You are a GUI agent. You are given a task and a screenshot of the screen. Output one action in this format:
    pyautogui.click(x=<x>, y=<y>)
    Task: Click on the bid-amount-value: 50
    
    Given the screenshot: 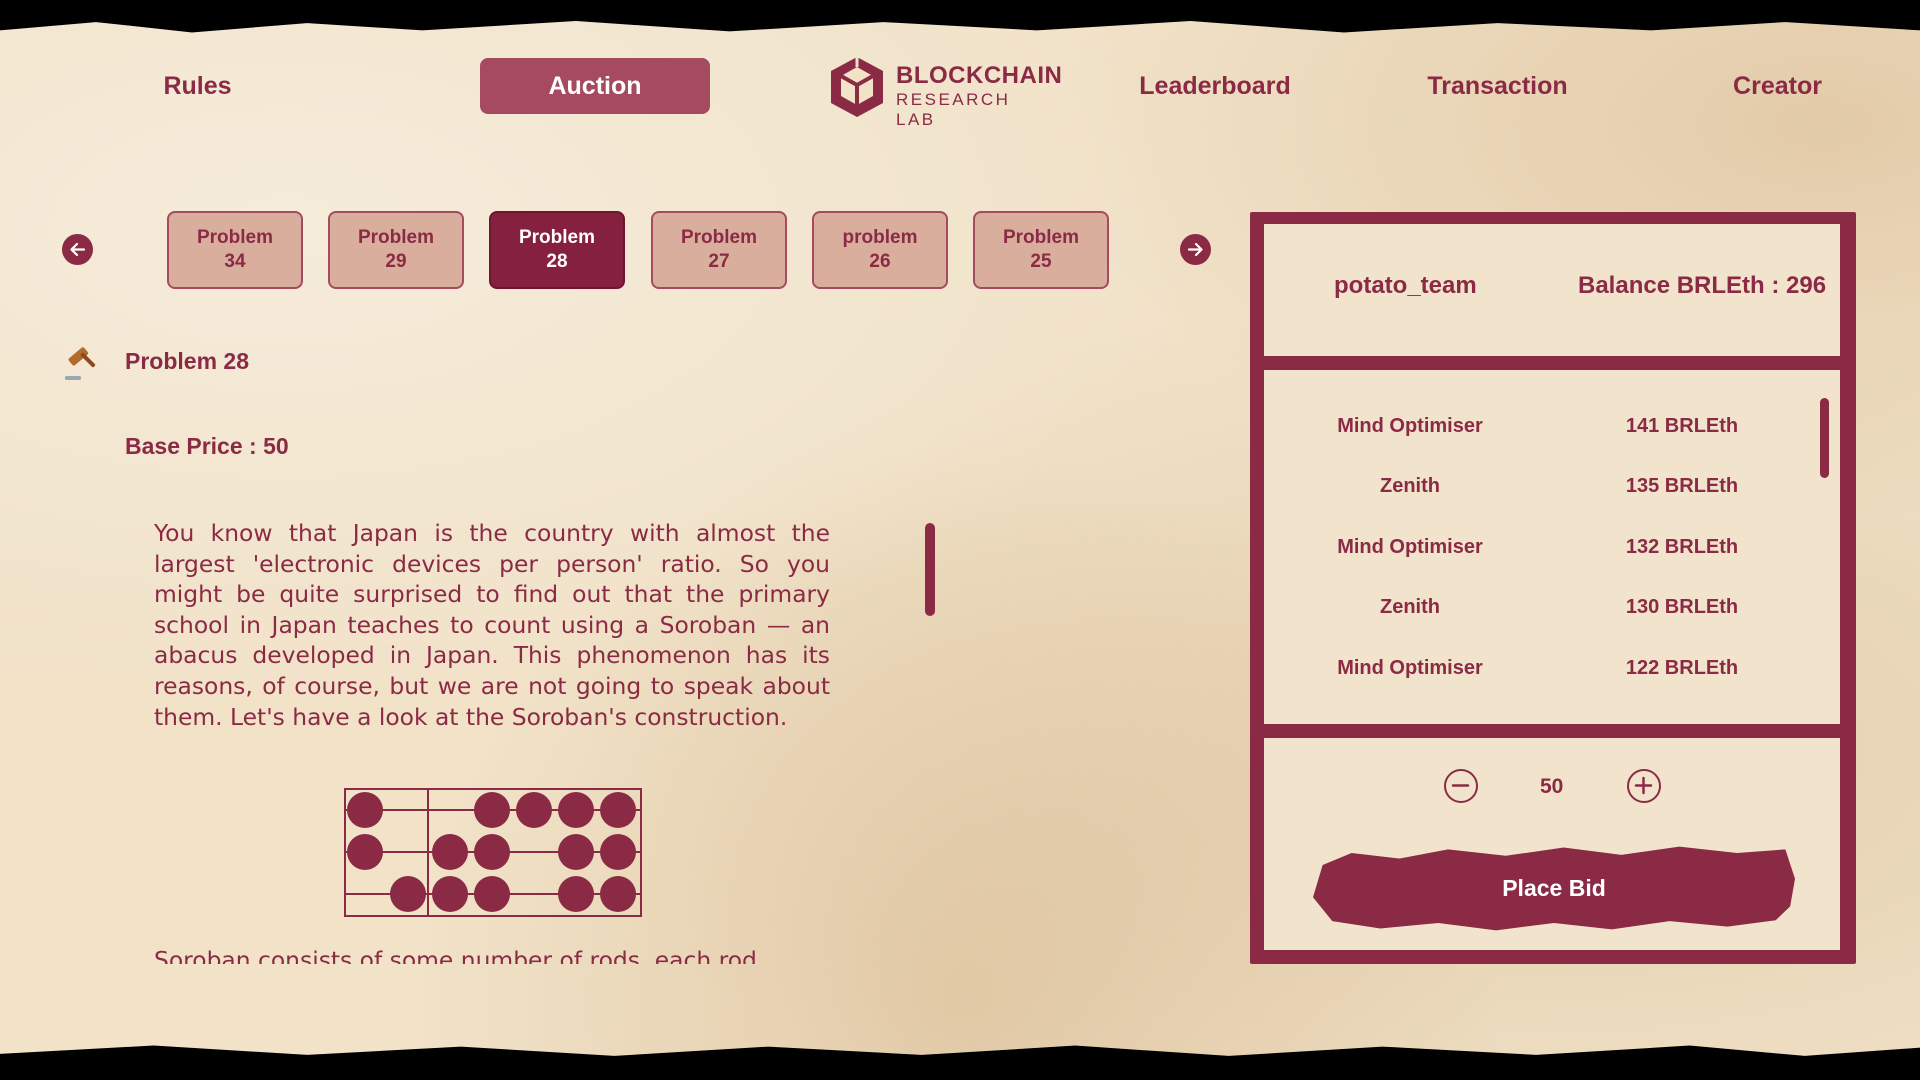 What is the action you would take?
    pyautogui.click(x=1551, y=787)
    